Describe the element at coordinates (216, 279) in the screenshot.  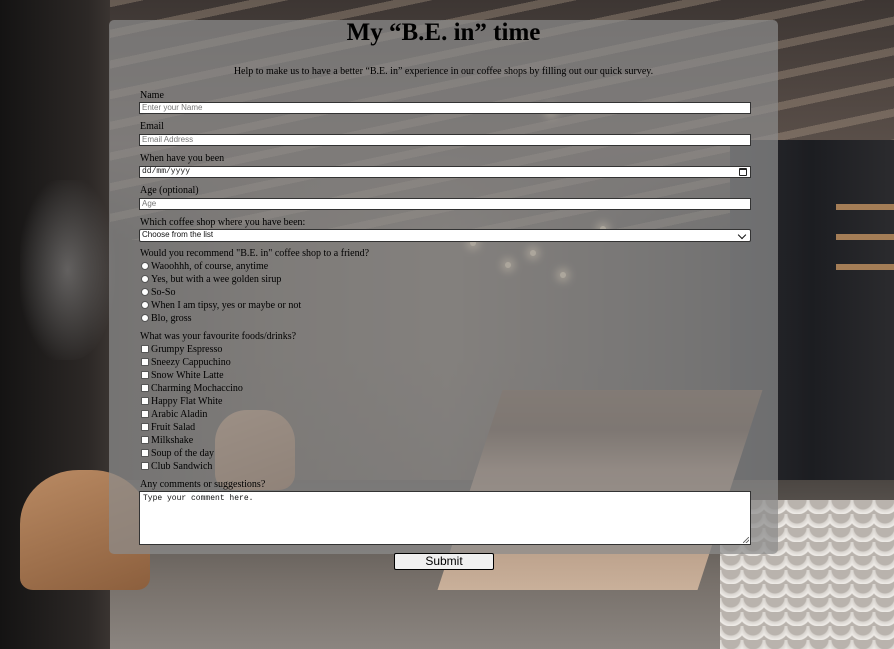
I see `radio-option-label: Yes, but with a wee golden sirup` at that location.